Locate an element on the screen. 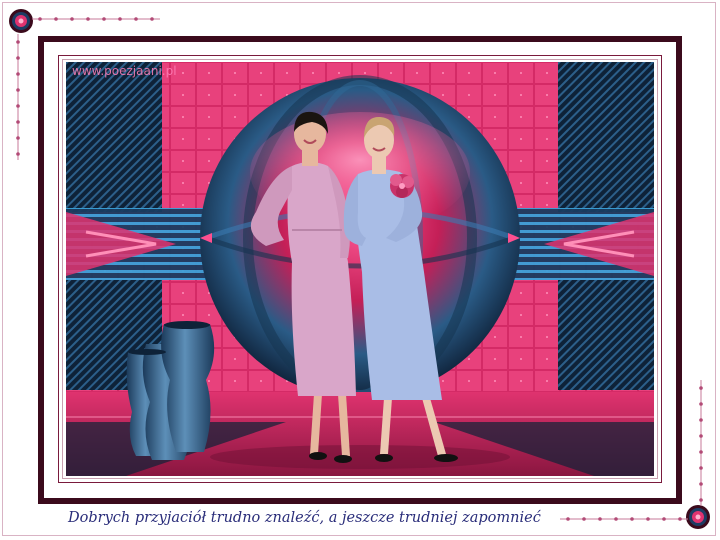 The width and height of the screenshot is (720, 540). watermark-text: www.poezjaani.pl is located at coordinates (124, 71).